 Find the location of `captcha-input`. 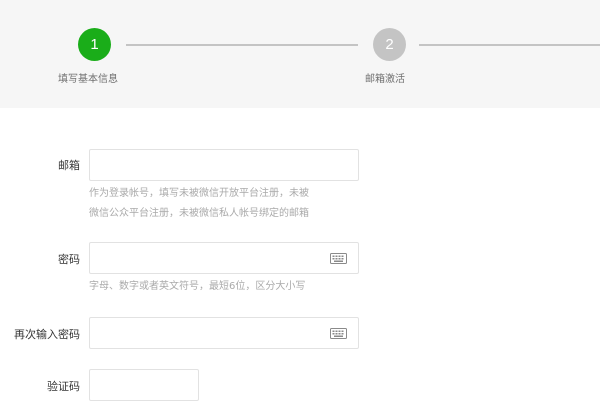

captcha-input is located at coordinates (144, 385).